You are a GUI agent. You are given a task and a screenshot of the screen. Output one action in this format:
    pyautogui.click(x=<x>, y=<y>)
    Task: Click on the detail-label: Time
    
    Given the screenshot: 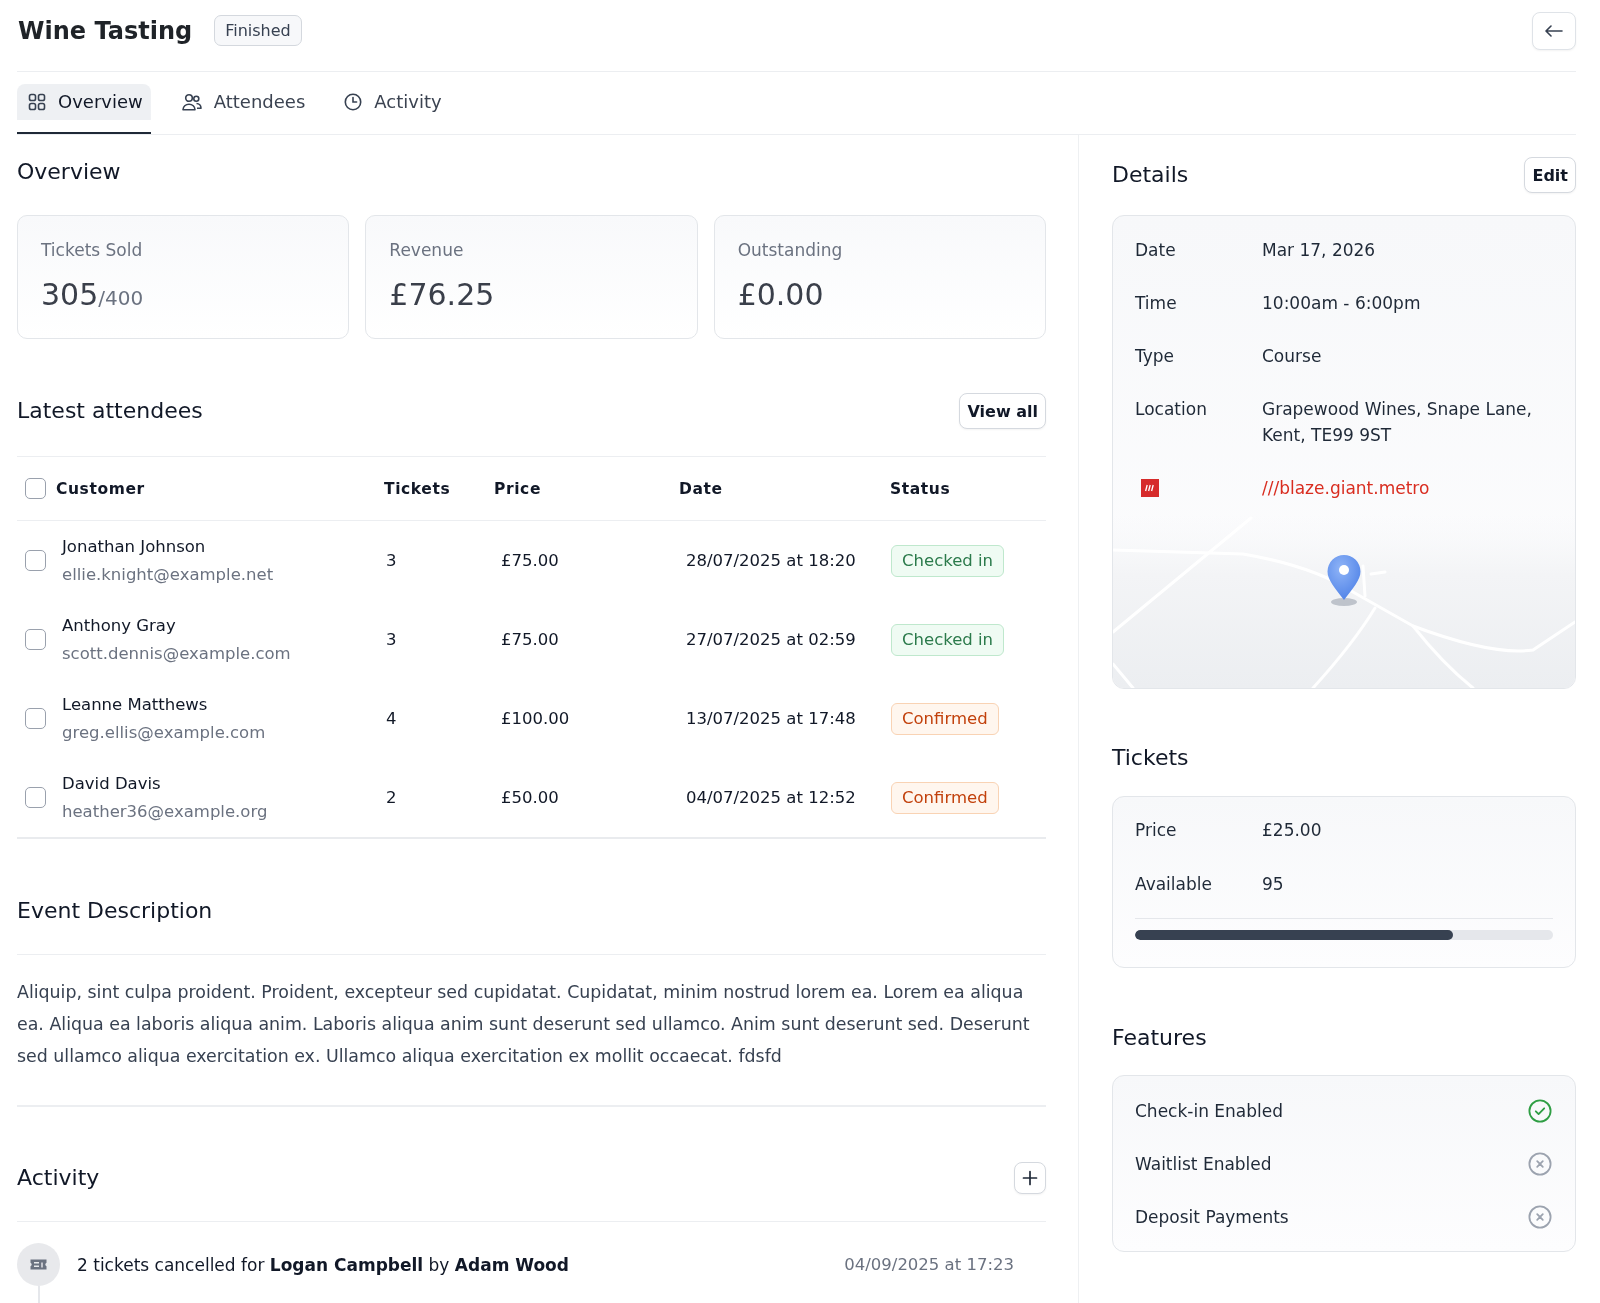 What is the action you would take?
    pyautogui.click(x=1156, y=303)
    